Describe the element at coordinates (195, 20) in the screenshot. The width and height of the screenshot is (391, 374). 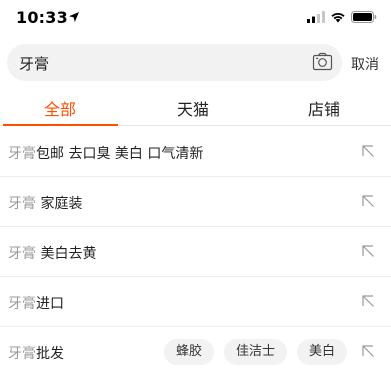
I see `status-bar: 10:33` at that location.